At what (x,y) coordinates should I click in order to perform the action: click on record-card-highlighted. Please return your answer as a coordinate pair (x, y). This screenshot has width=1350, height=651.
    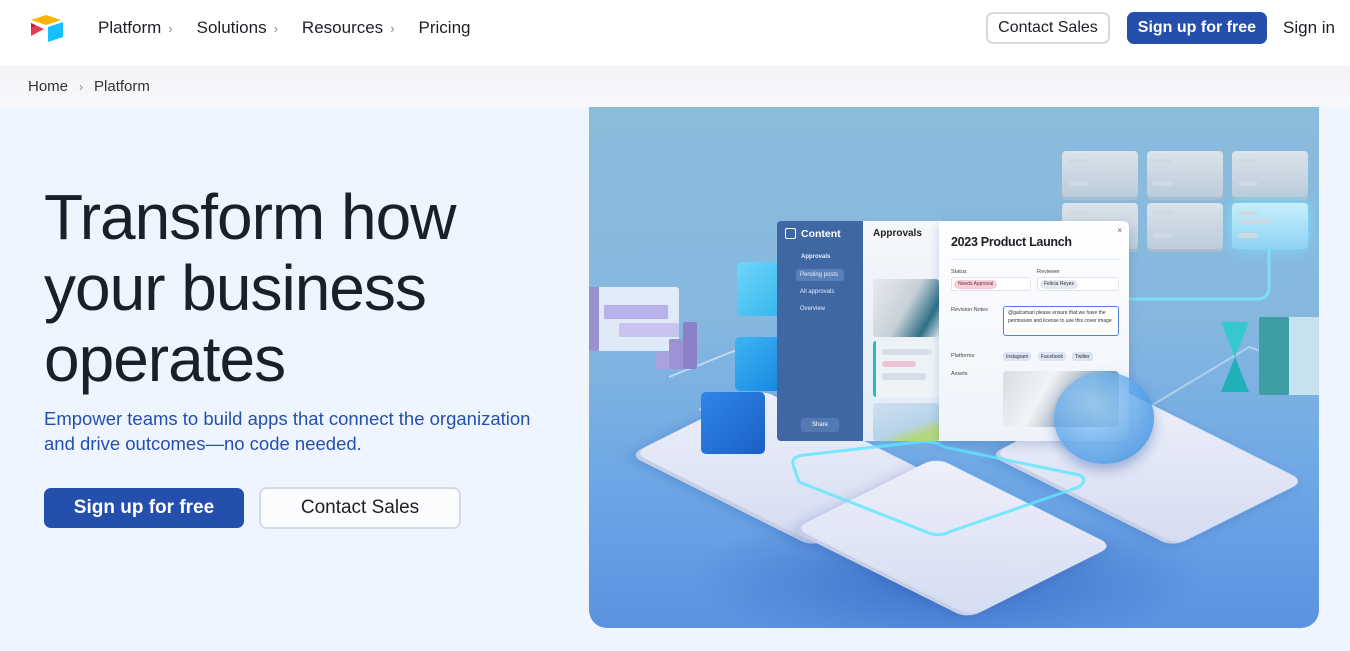
    Looking at the image, I should click on (1270, 226).